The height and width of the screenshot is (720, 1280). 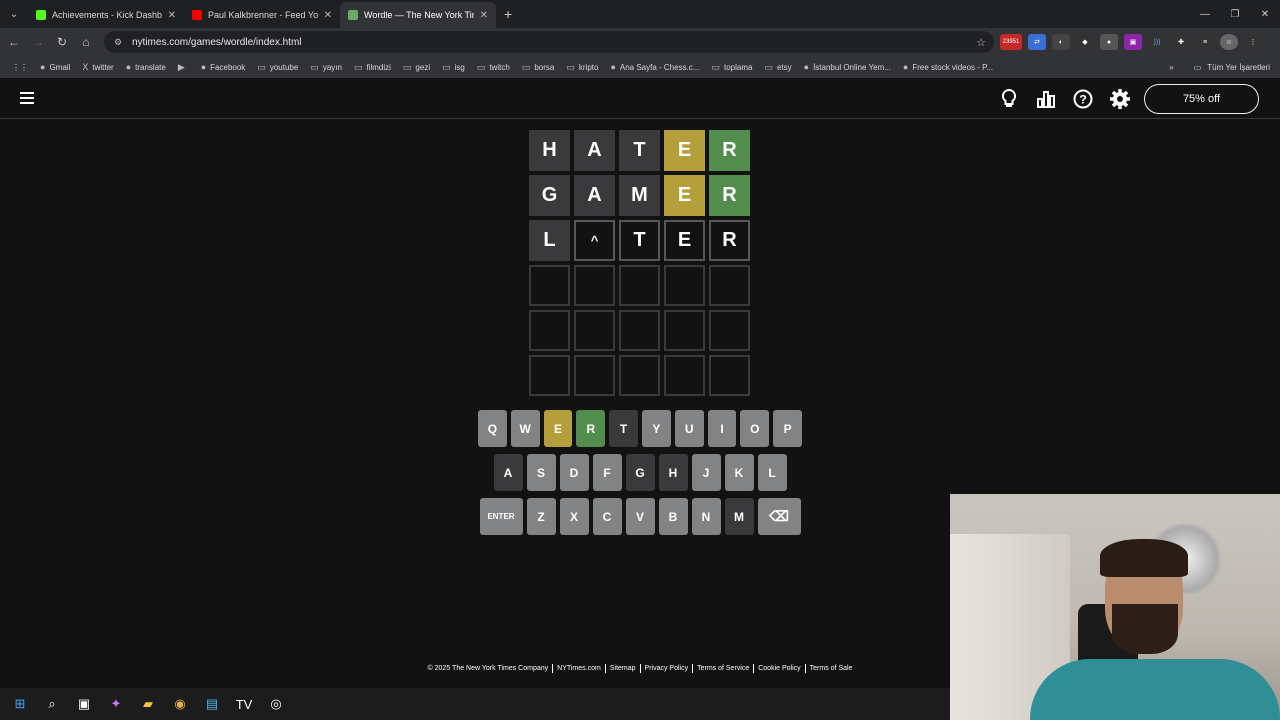 I want to click on profile-avatar-icon: ☺, so click(x=1229, y=42).